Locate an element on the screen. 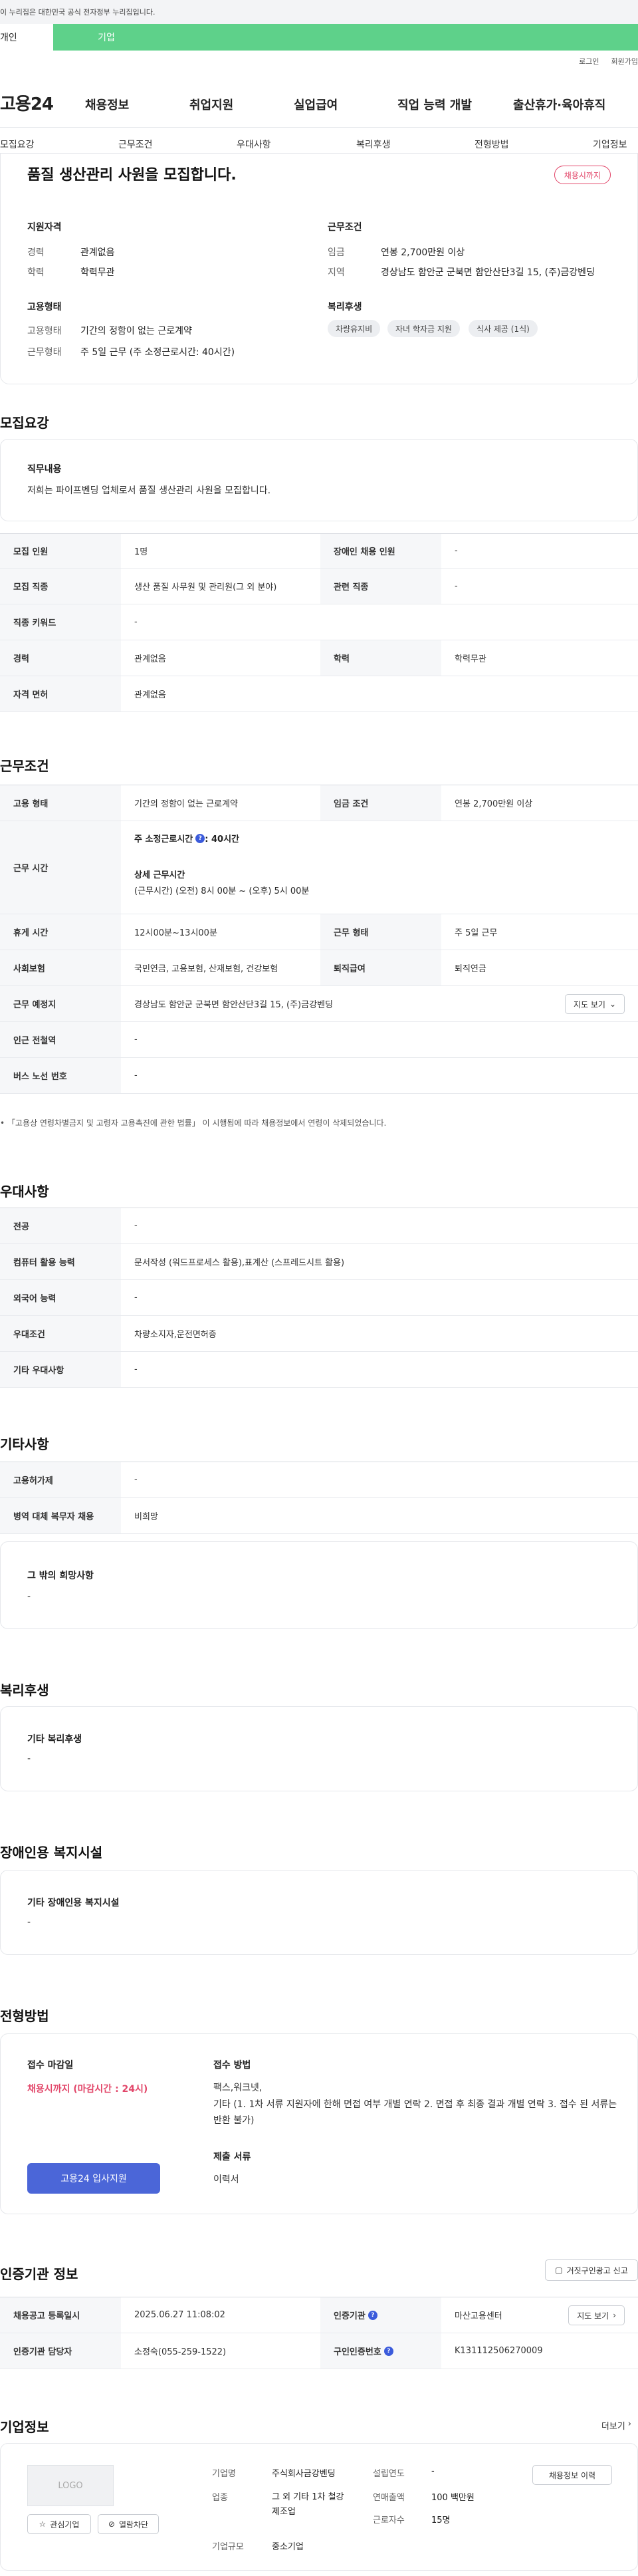 Image resolution: width=638 pixels, height=2576 pixels. gnb-parental-leave: 출산휴가·육아휴직 is located at coordinates (559, 104).